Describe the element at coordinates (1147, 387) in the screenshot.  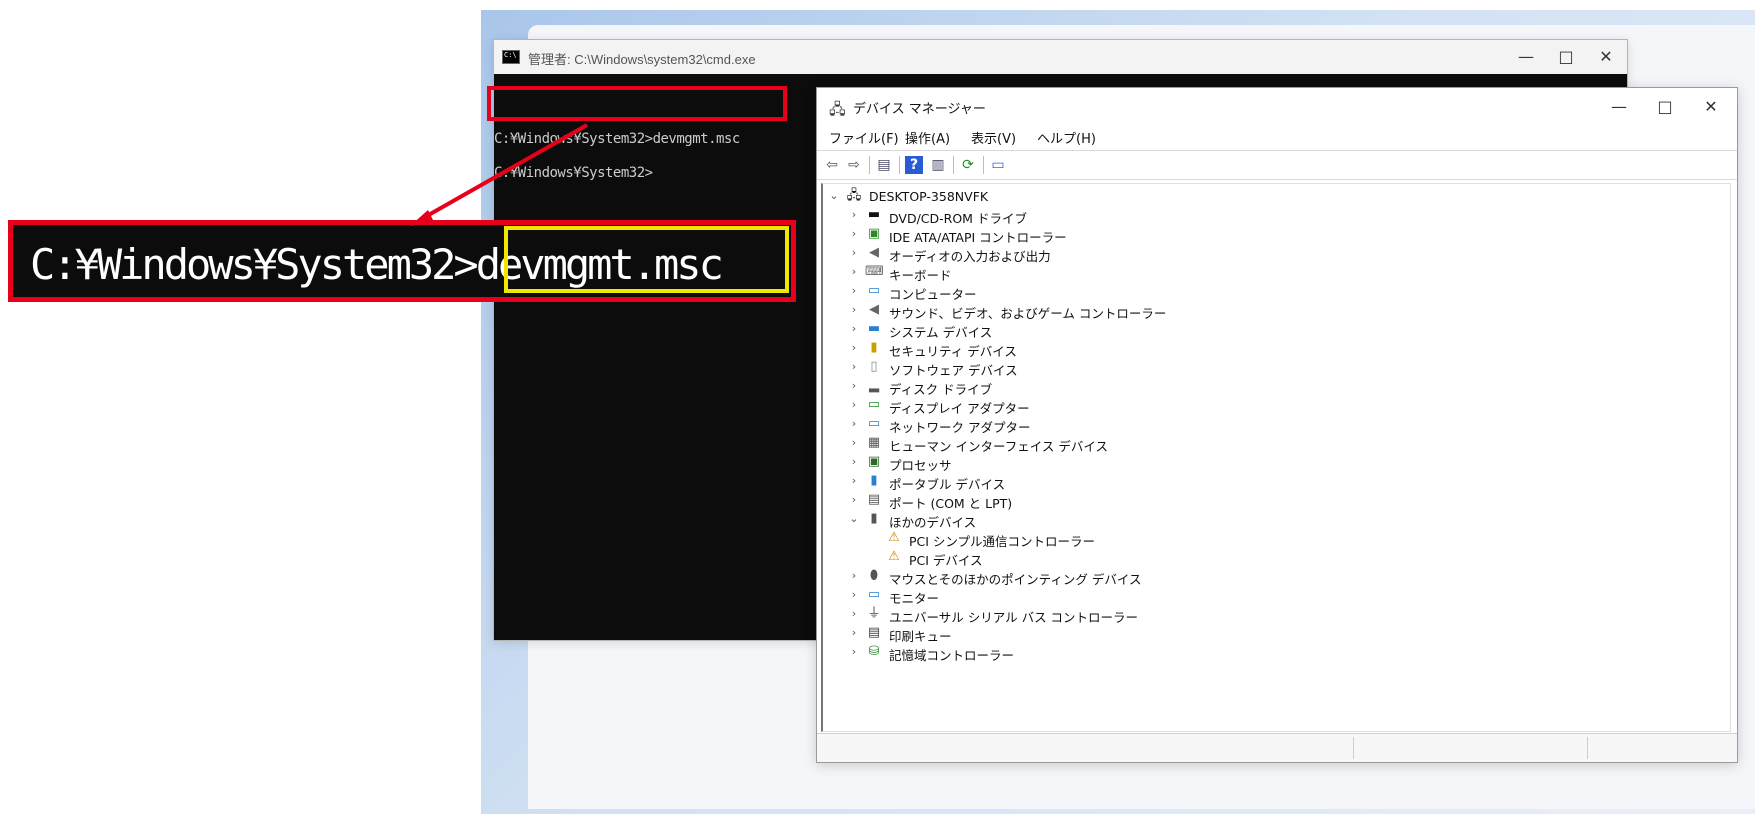
I see `tree-item: › ▂ ディスク ドライブ` at that location.